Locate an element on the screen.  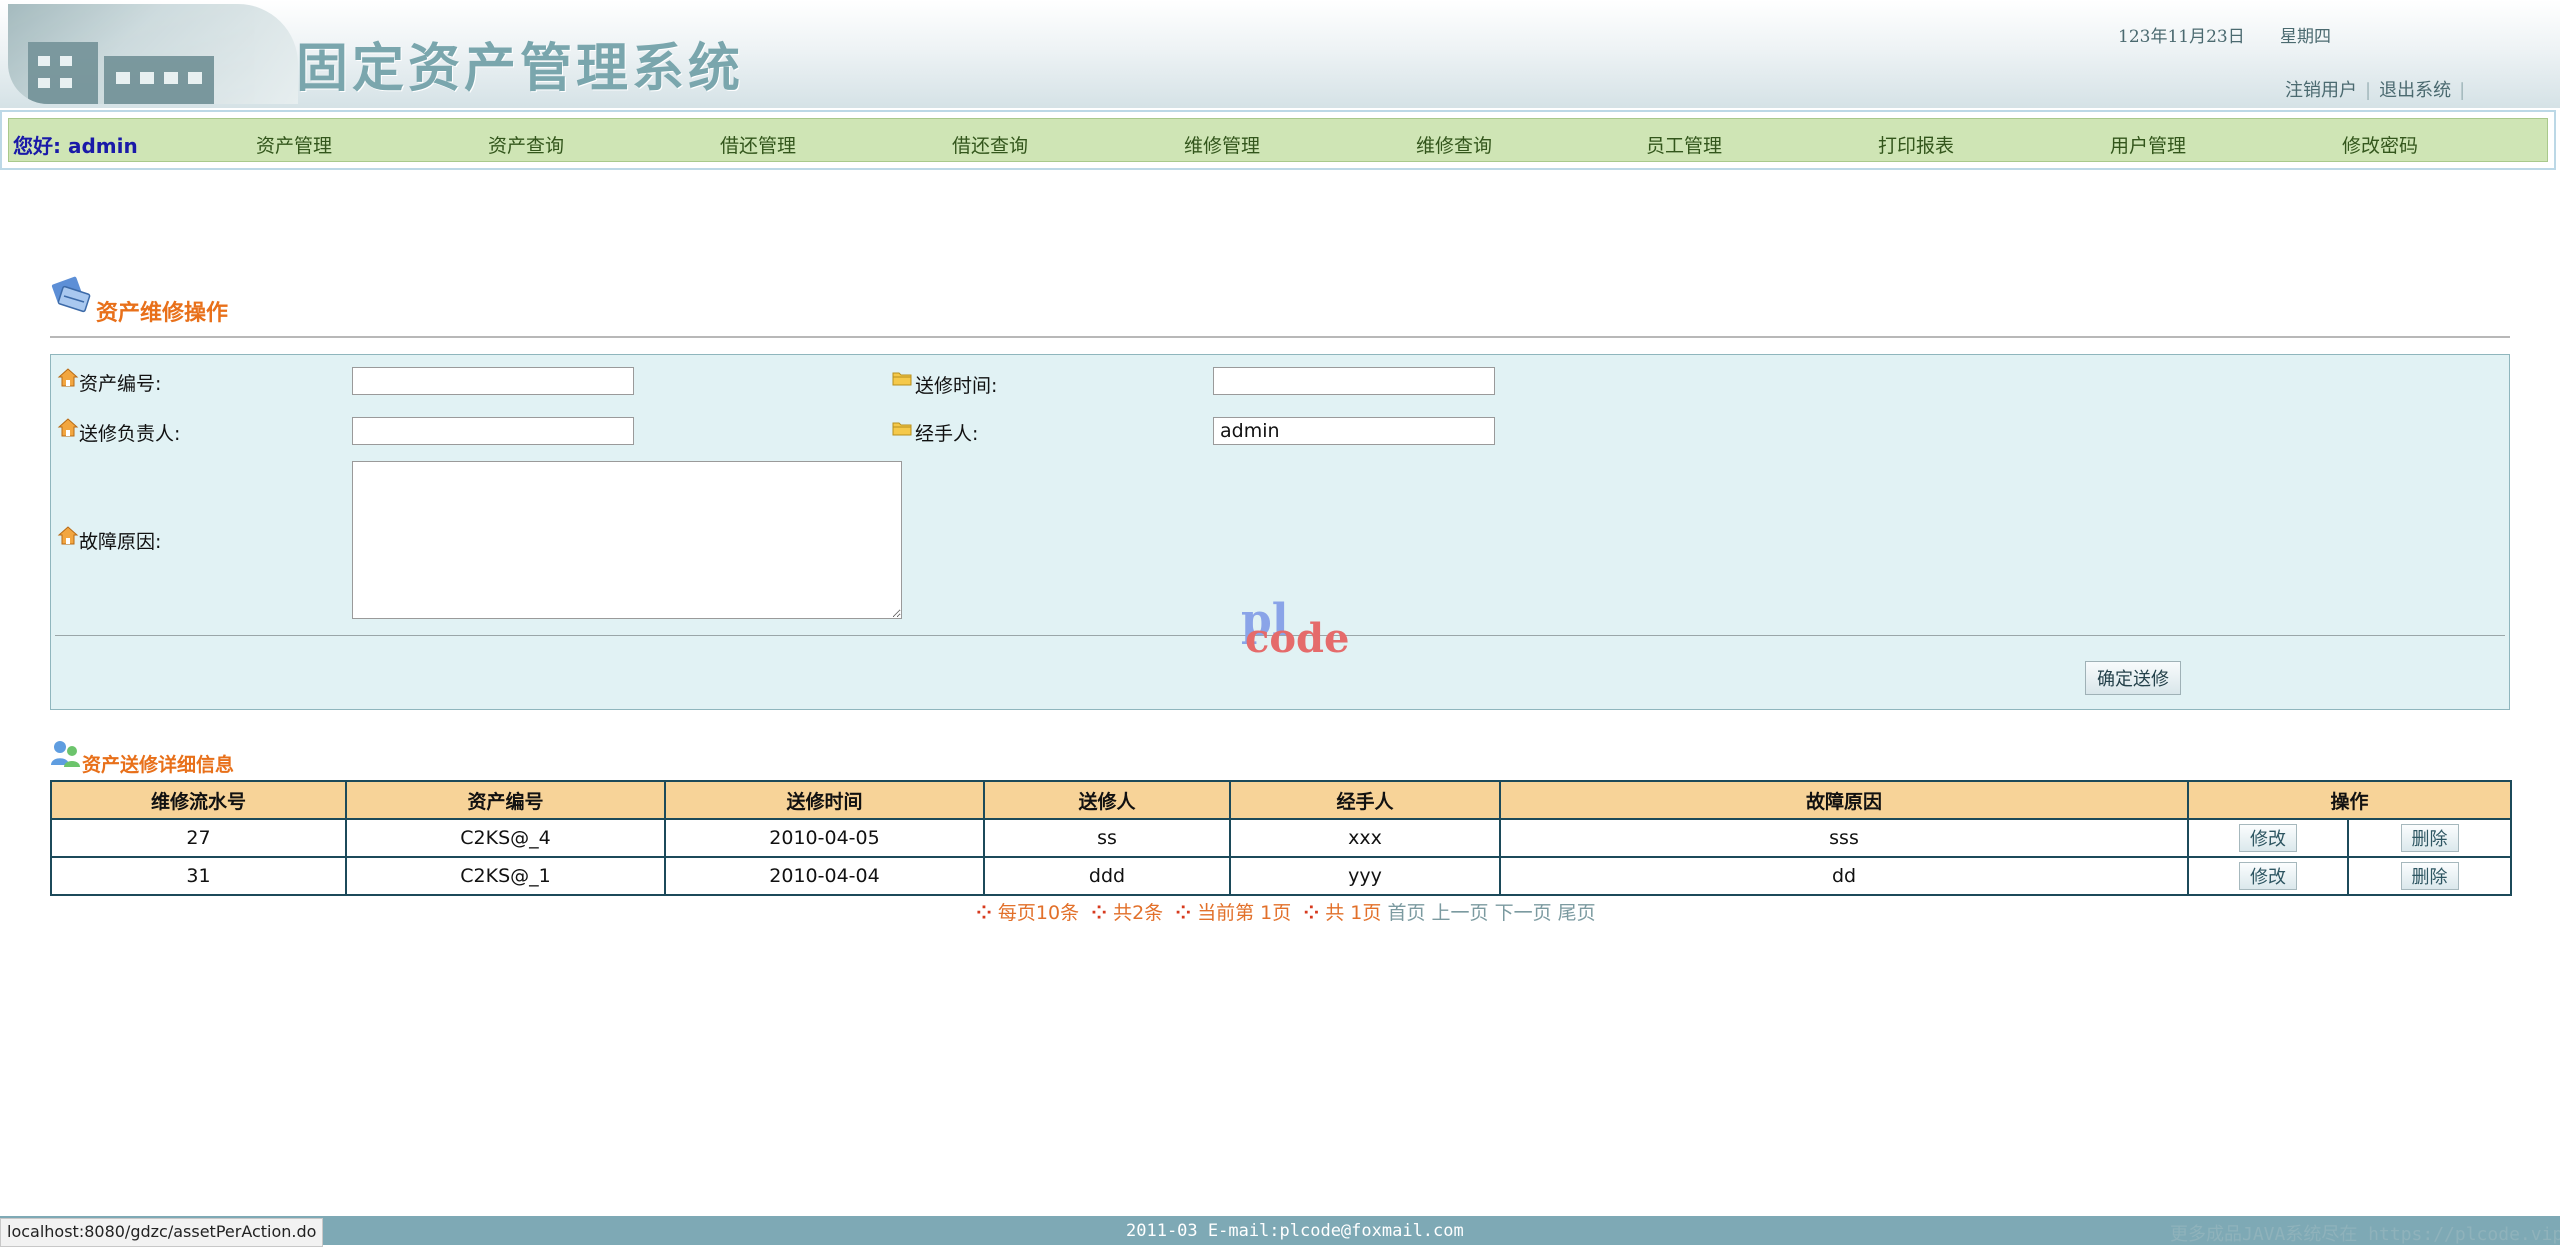
responsible-input is located at coordinates (493, 431).